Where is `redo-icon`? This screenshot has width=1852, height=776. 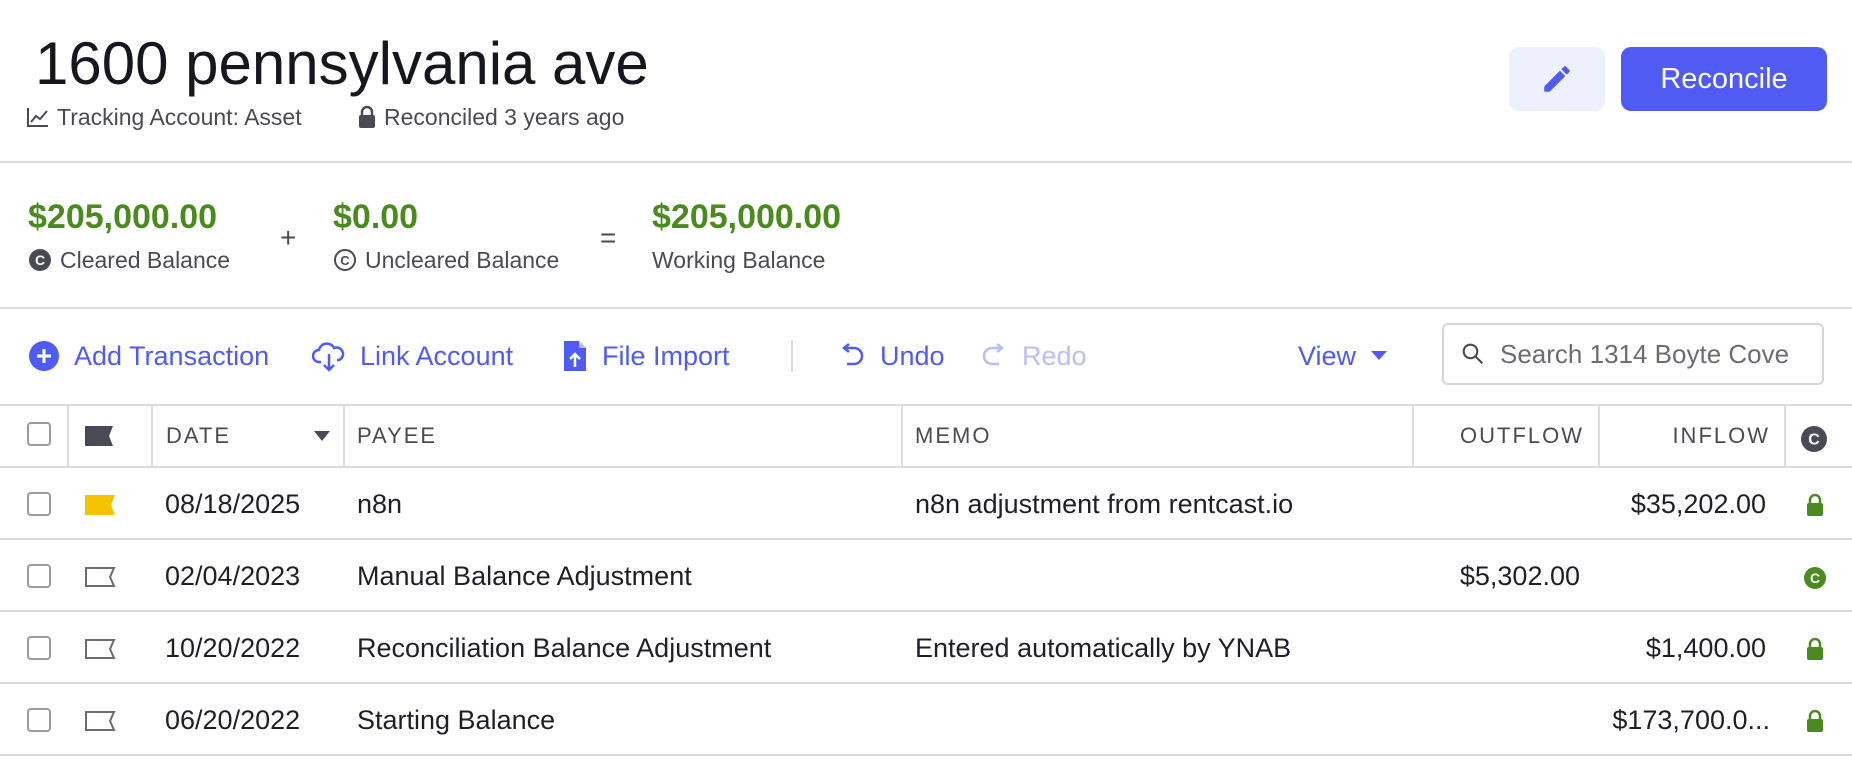
redo-icon is located at coordinates (993, 354).